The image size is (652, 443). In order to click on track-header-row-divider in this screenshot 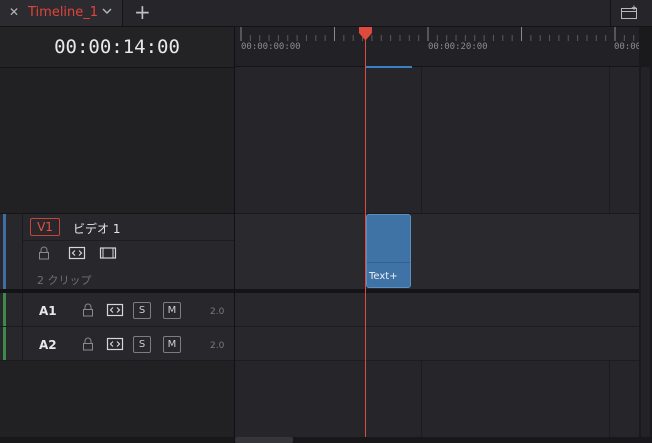, I will do `click(128, 240)`.